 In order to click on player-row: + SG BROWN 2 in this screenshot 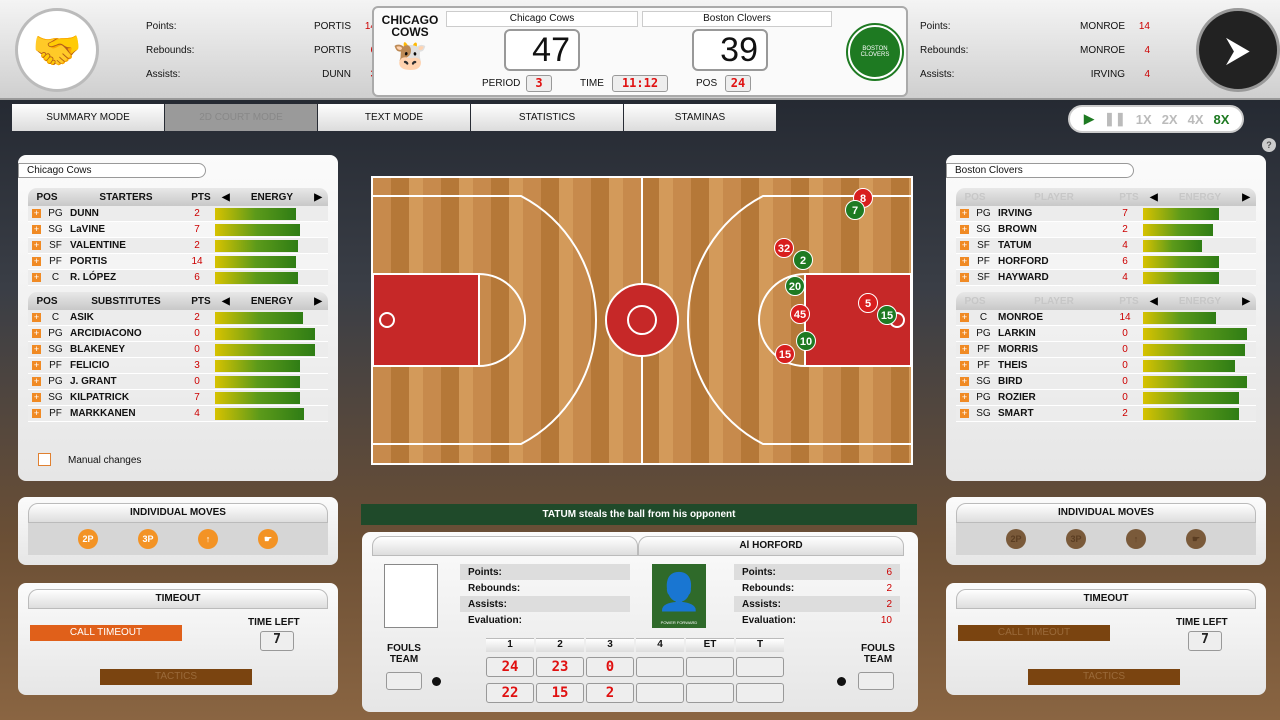, I will do `click(1106, 230)`.